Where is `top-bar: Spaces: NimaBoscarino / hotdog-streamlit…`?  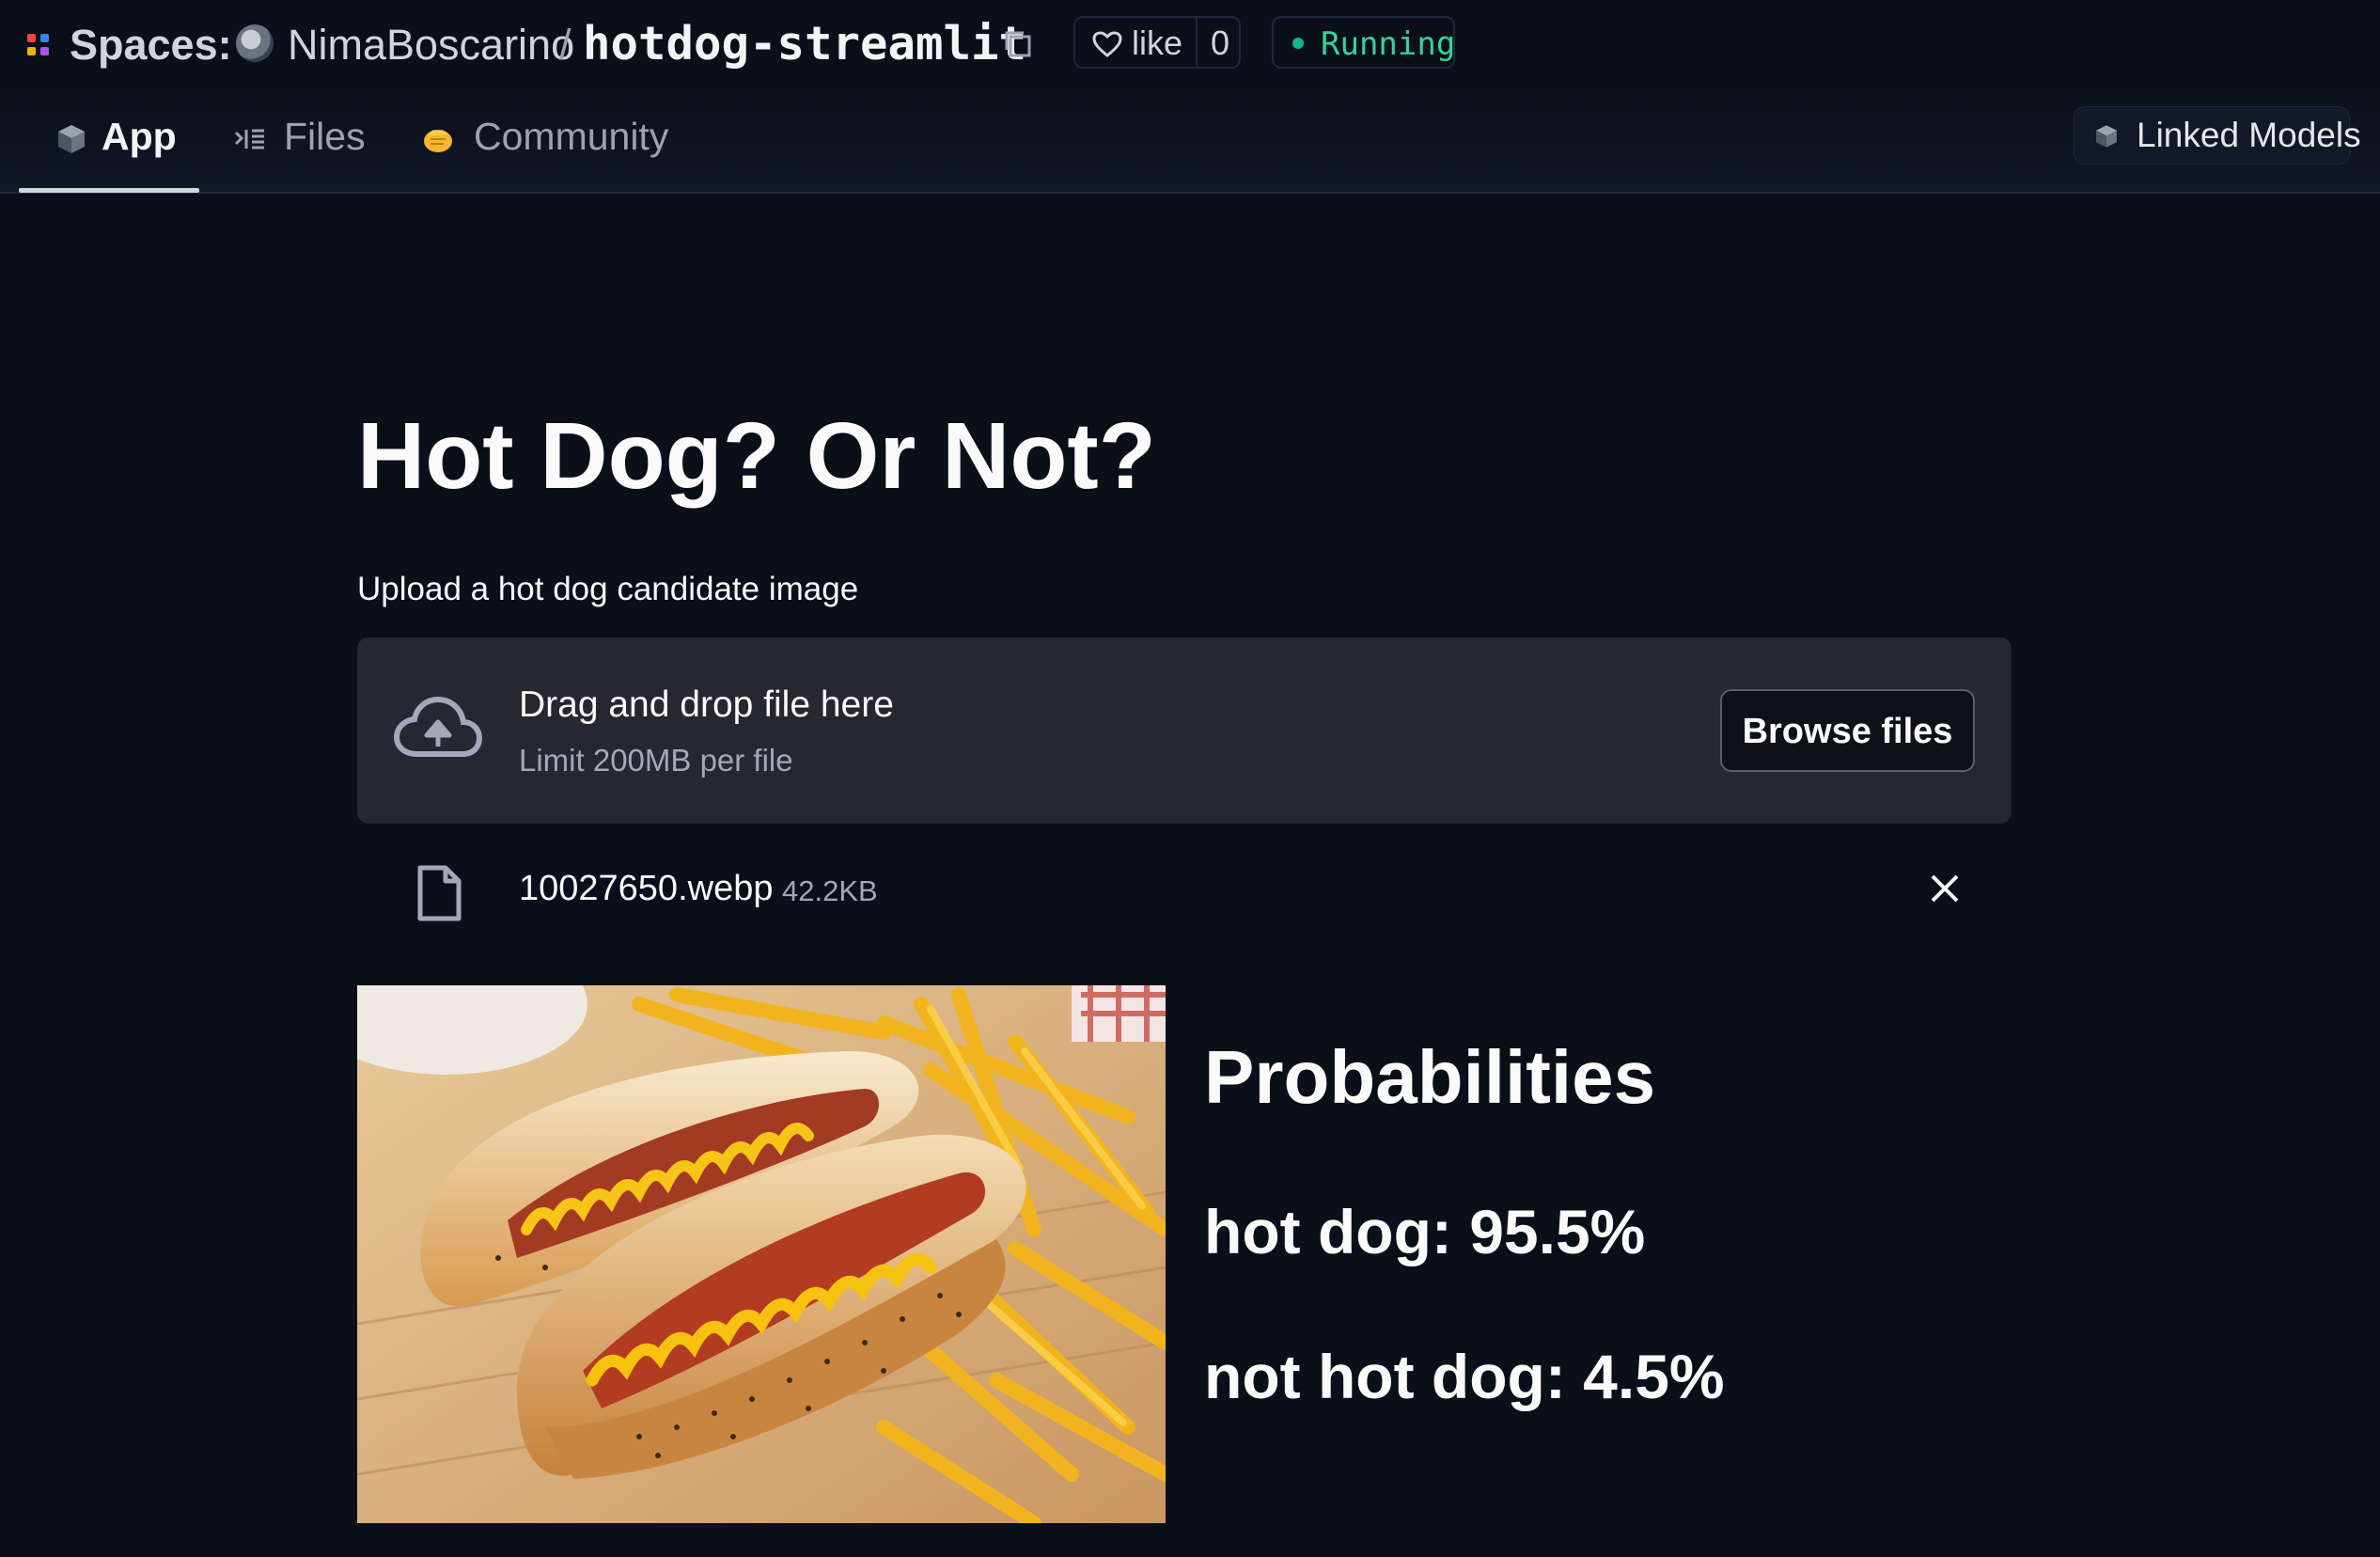
top-bar: Spaces: NimaBoscarino / hotdog-streamlit… is located at coordinates (1190, 45).